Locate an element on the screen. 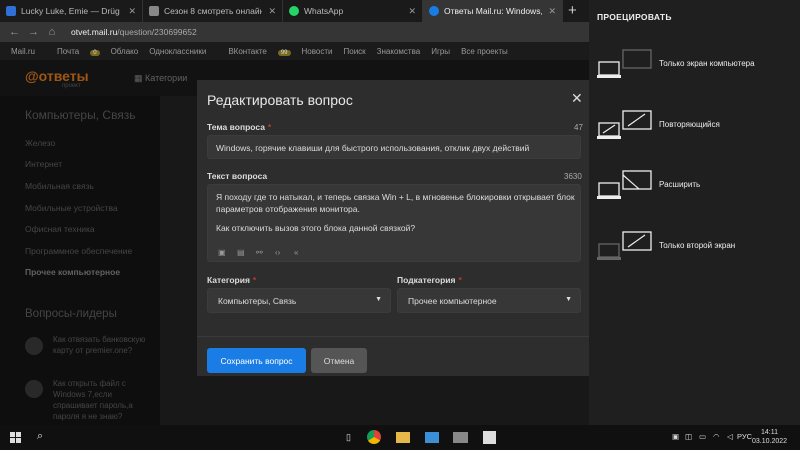 Image resolution: width=800 pixels, height=450 pixels. bookmark-dating: Знакомства is located at coordinates (399, 51).